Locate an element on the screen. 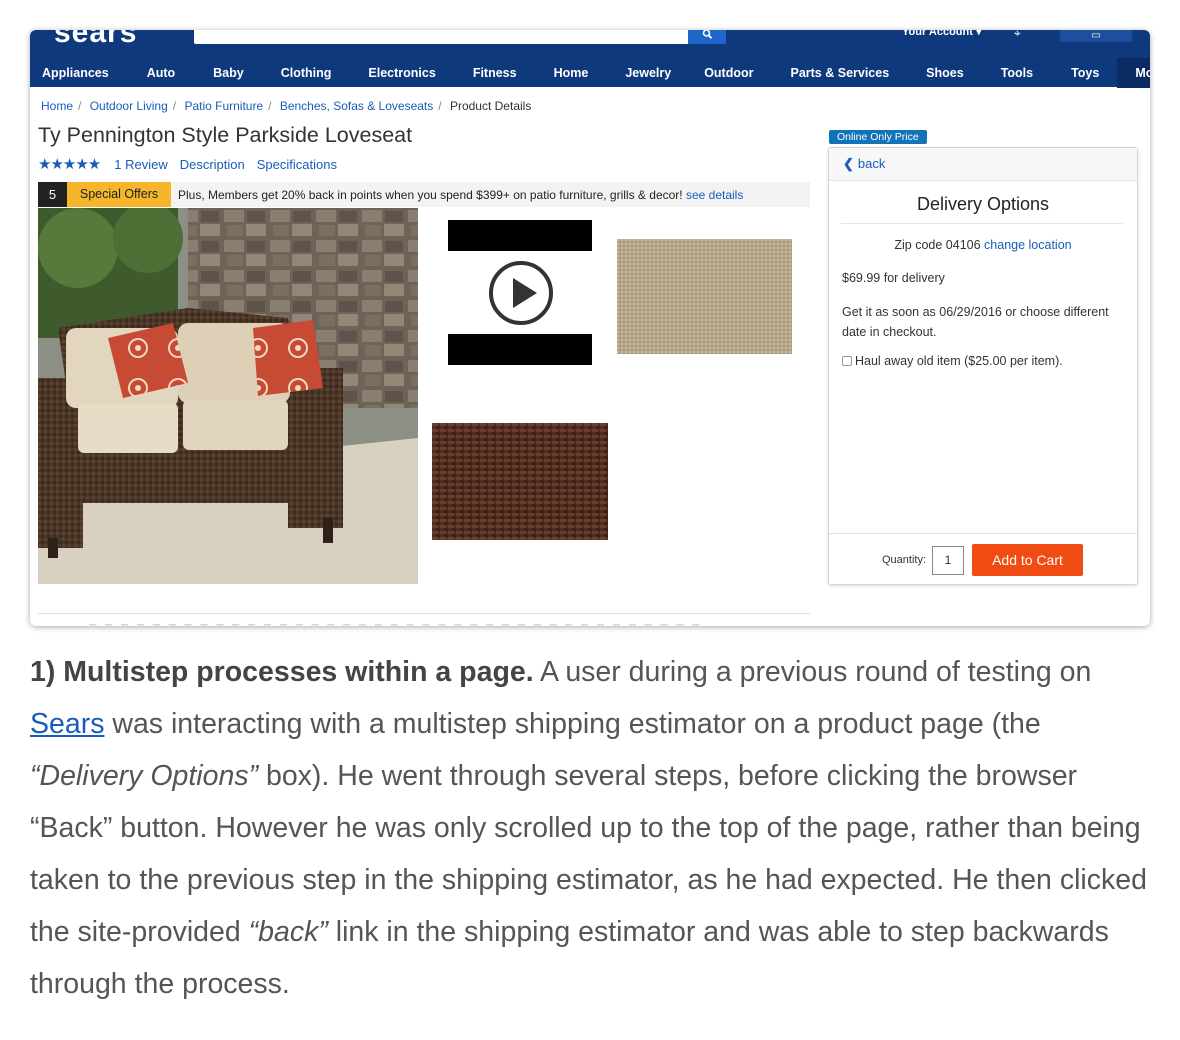 Image resolution: width=1180 pixels, height=1040 pixels. breadcrumb-current: Product Details is located at coordinates (490, 106).